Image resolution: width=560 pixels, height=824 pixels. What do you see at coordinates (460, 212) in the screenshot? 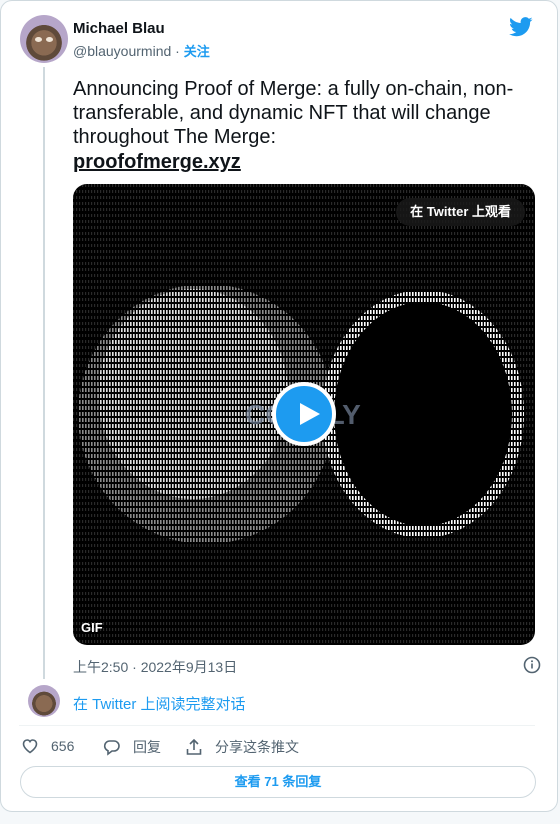
I see `watch-on-twitter-button: 在 Twitter 上观看` at bounding box center [460, 212].